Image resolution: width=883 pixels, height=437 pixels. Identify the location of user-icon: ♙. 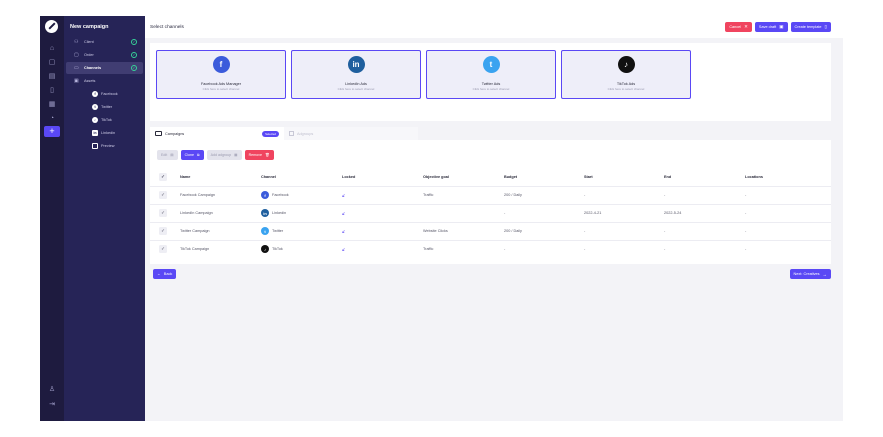
(52, 389).